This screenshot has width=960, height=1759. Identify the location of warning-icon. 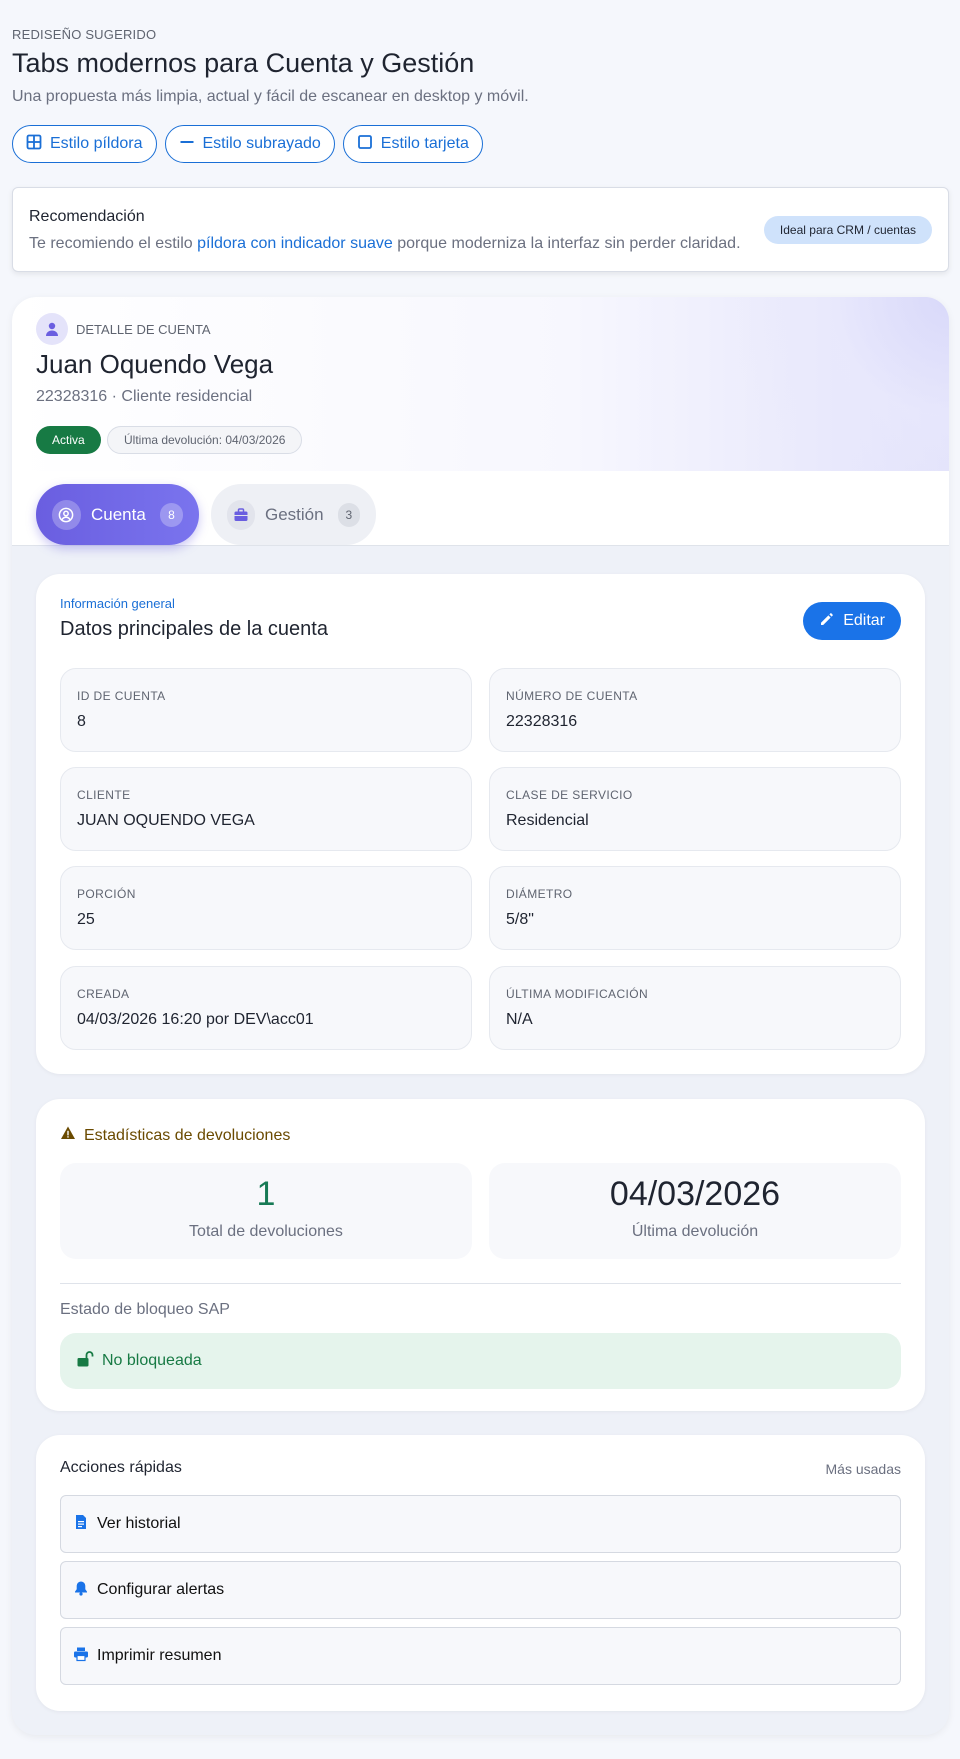
(68, 1135).